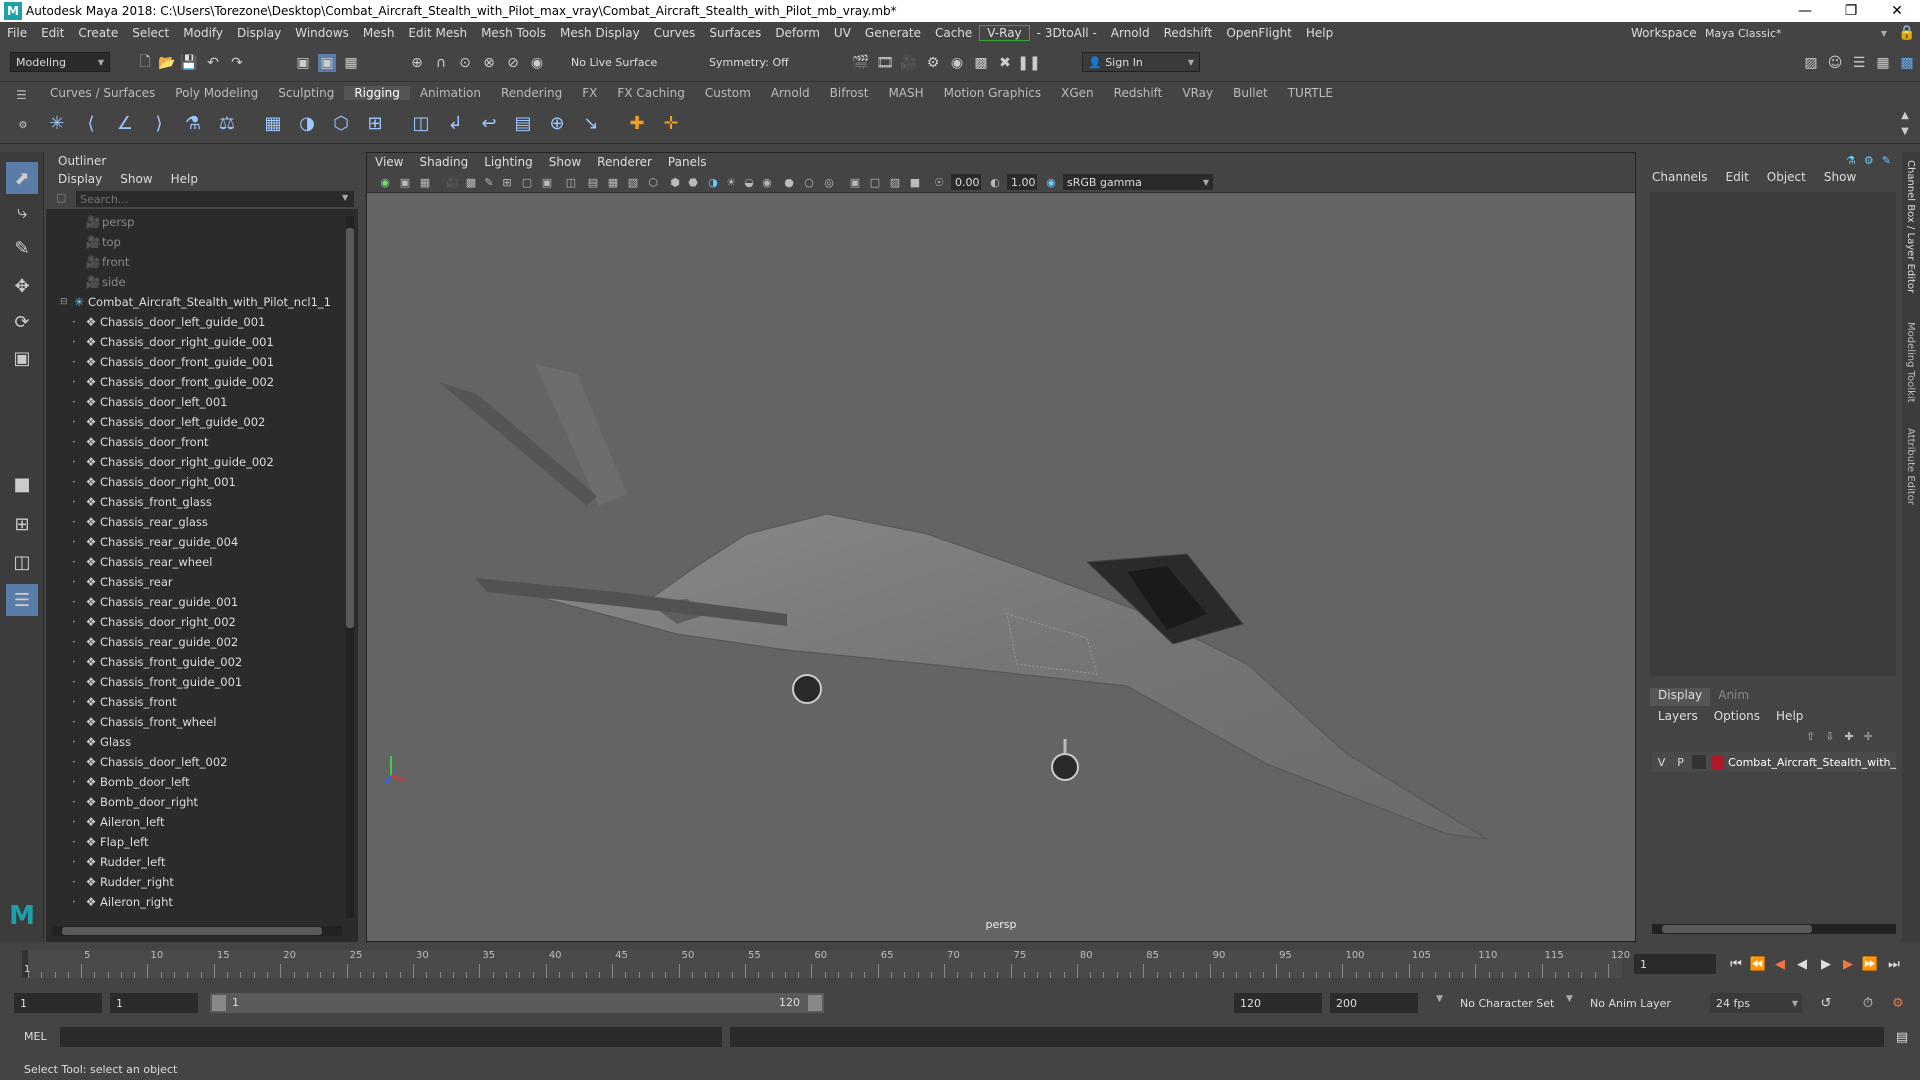 This screenshot has height=1080, width=1920. Describe the element at coordinates (1051, 182) in the screenshot. I see `color-management-icon: ◉` at that location.